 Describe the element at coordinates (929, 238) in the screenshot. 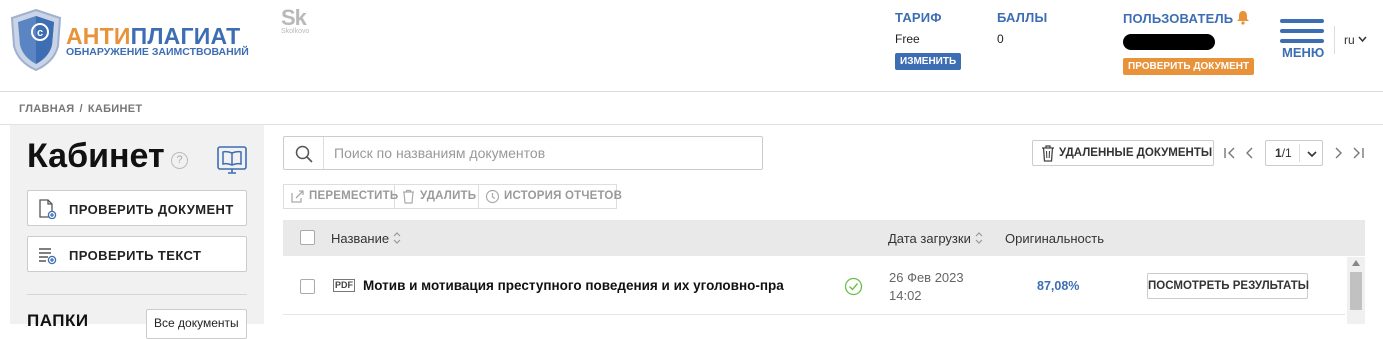

I see `column-date-label: Дата загрузки` at that location.